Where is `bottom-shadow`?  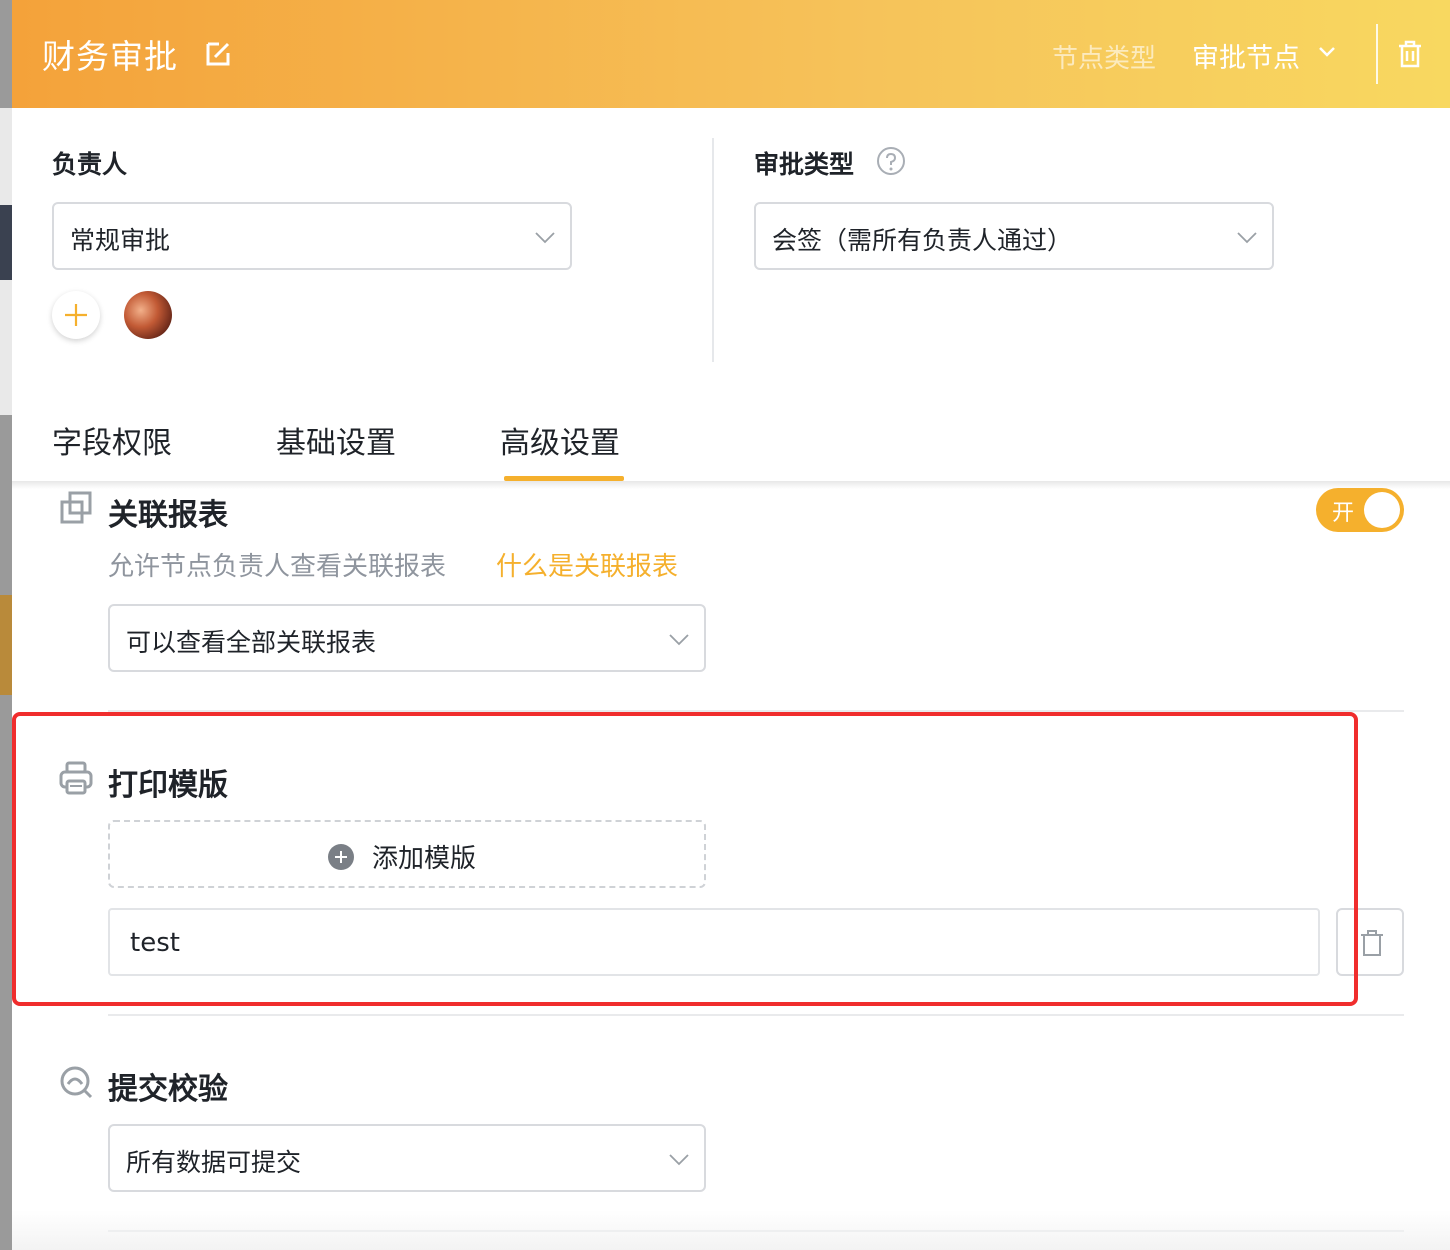 bottom-shadow is located at coordinates (731, 1230).